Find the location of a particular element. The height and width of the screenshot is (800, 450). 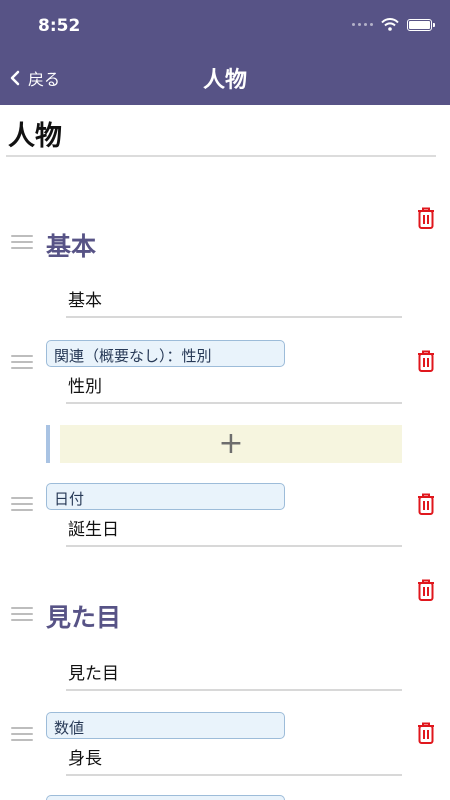

page-title: 人物 is located at coordinates (35, 136).